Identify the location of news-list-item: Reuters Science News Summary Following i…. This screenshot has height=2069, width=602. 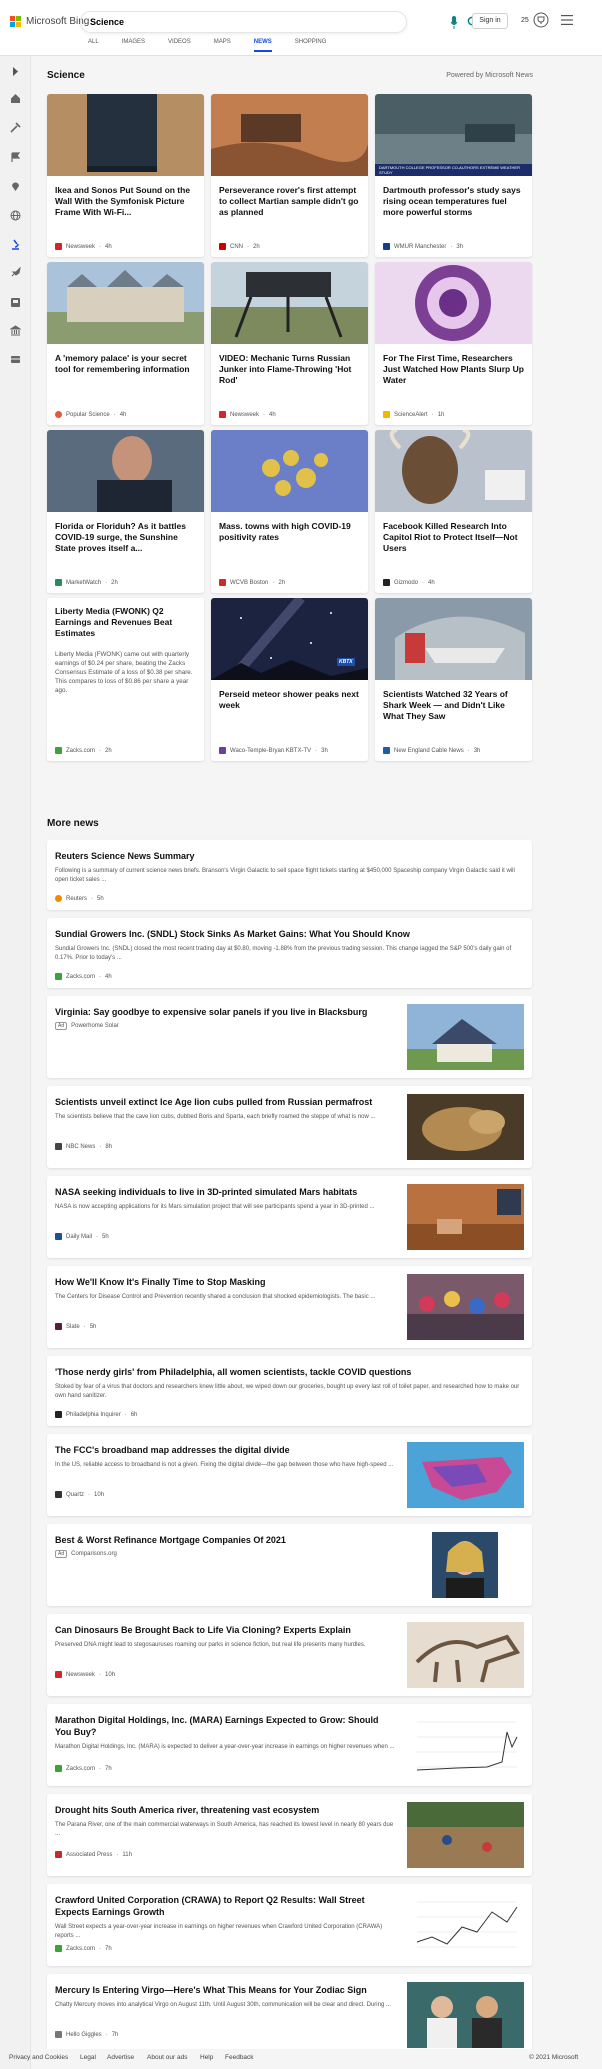
(289, 875).